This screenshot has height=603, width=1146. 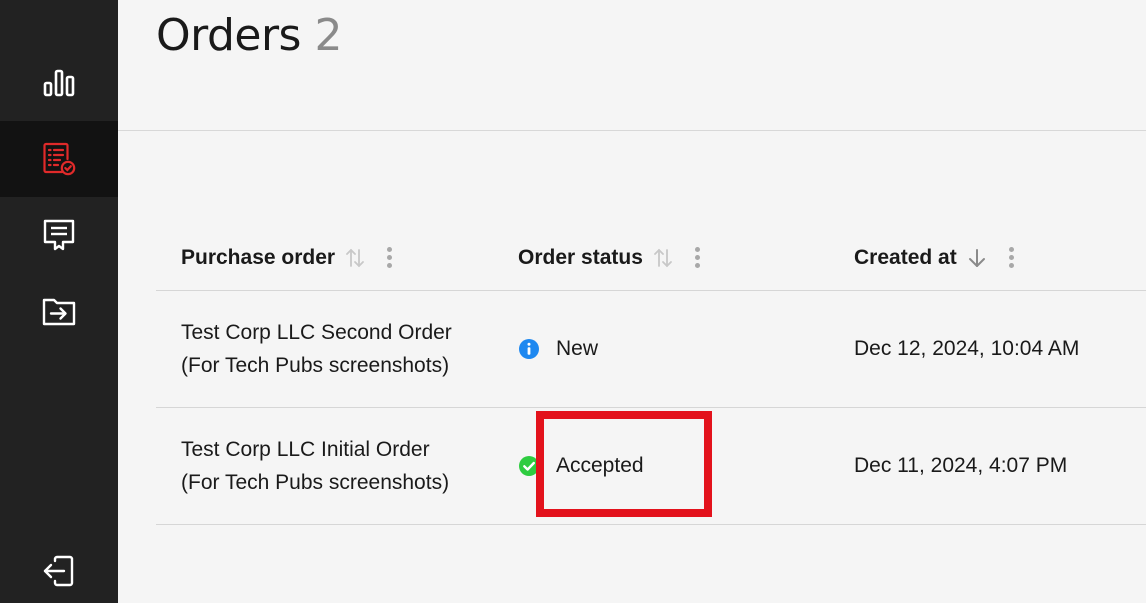 I want to click on sidebar, so click(x=59, y=301).